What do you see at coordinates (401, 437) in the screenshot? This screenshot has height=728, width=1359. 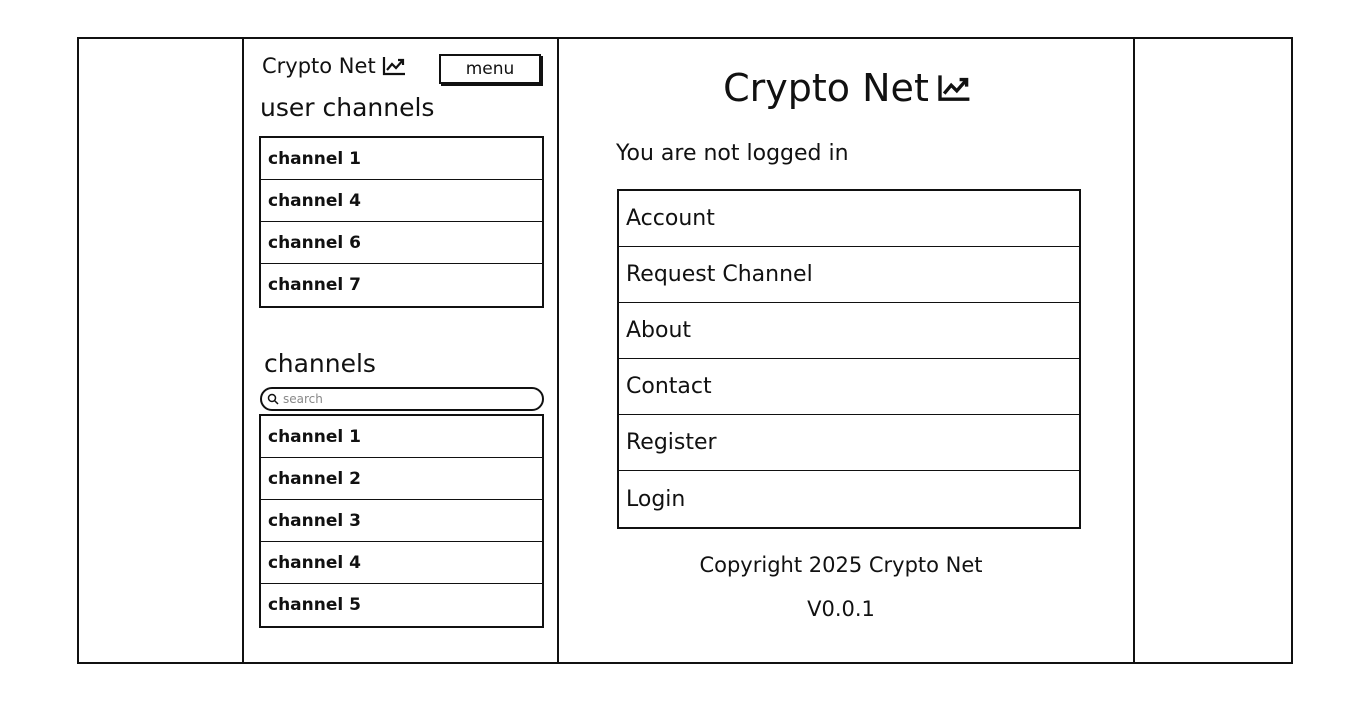 I see `channel-item: channel 1` at bounding box center [401, 437].